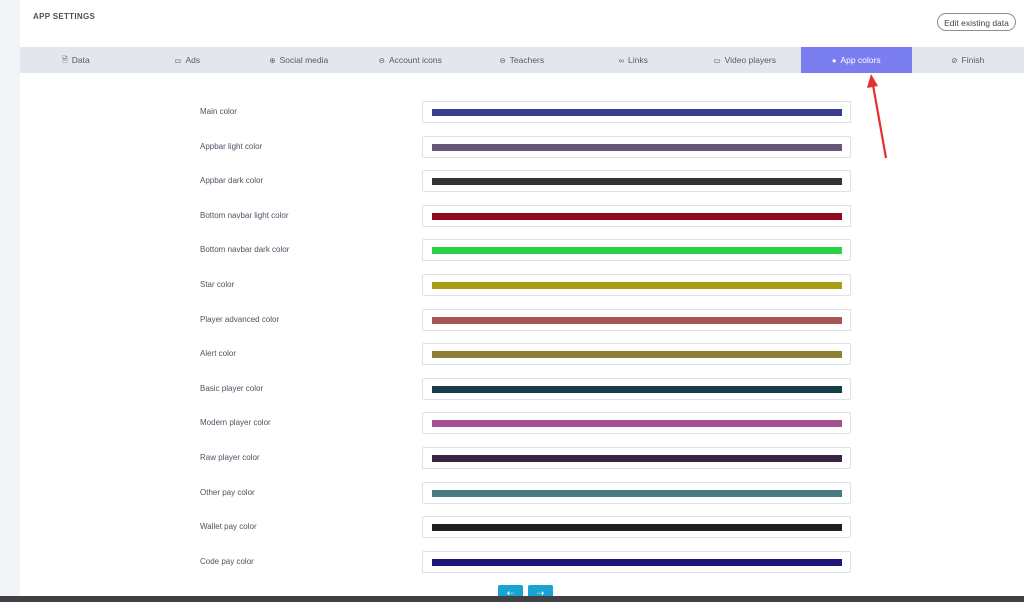 This screenshot has height=602, width=1024. What do you see at coordinates (872, 81) in the screenshot?
I see `annotation-arrow-head` at bounding box center [872, 81].